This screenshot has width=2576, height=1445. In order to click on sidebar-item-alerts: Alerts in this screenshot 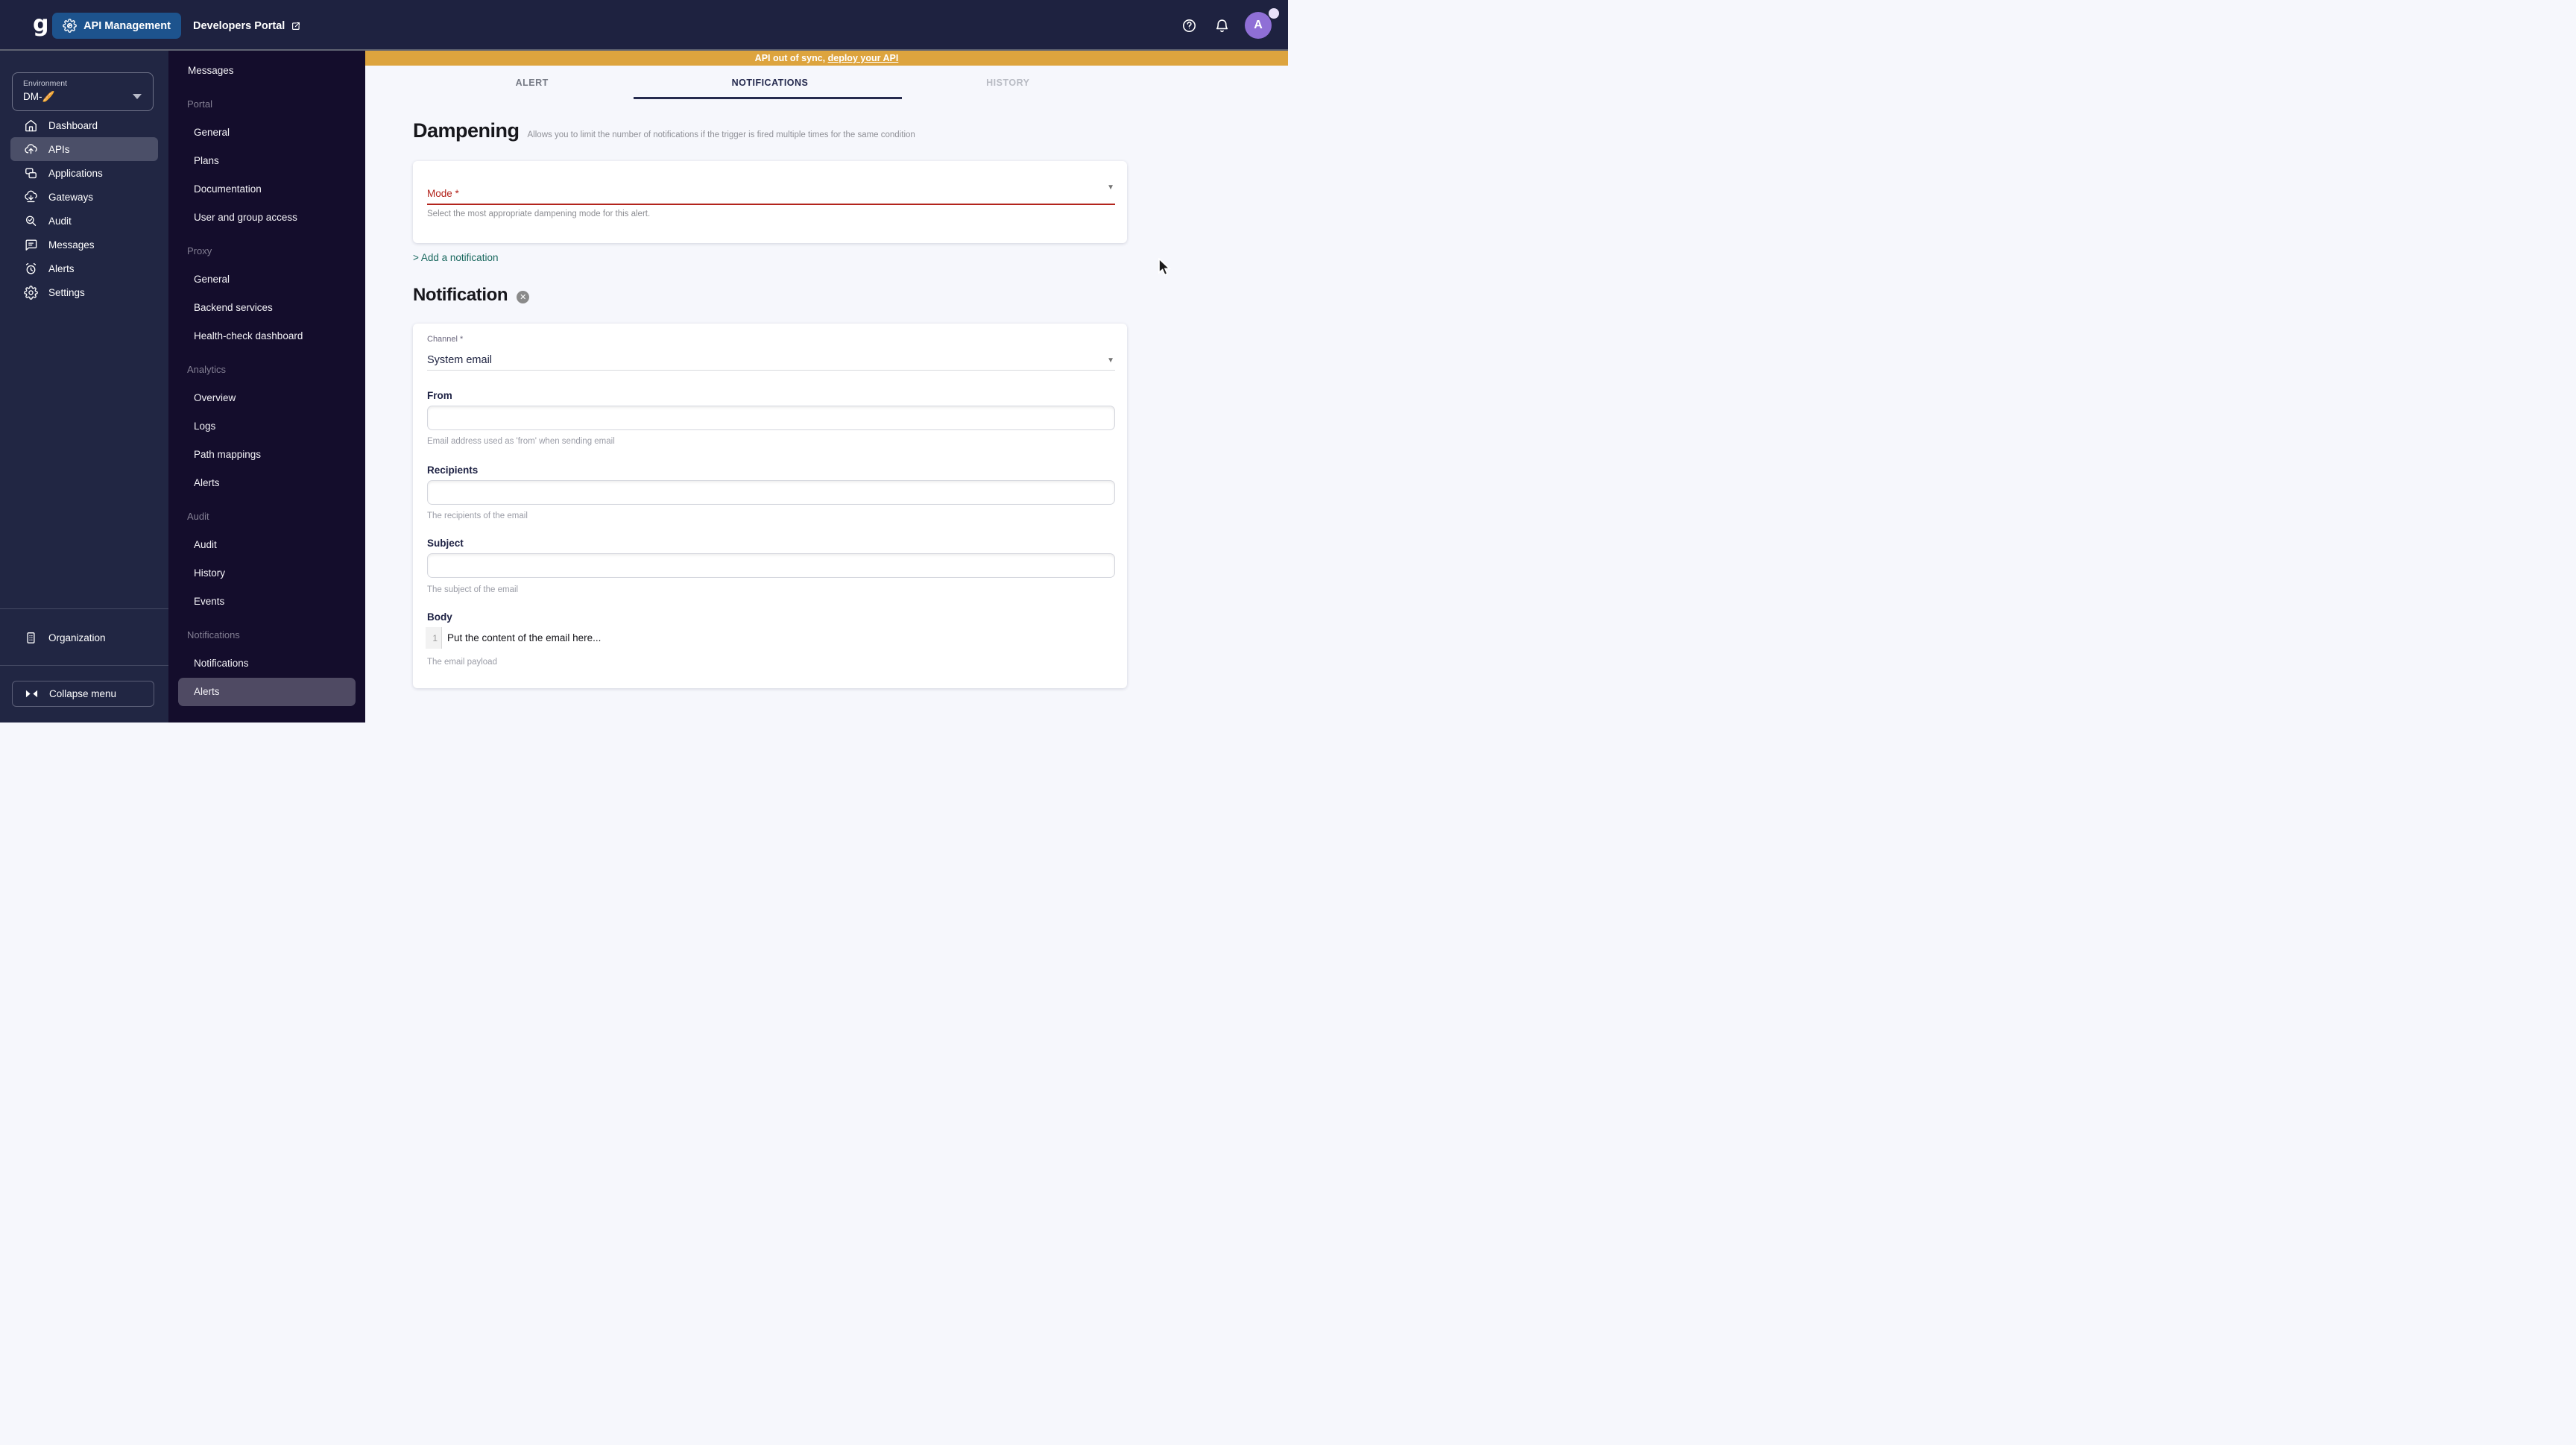, I will do `click(84, 268)`.